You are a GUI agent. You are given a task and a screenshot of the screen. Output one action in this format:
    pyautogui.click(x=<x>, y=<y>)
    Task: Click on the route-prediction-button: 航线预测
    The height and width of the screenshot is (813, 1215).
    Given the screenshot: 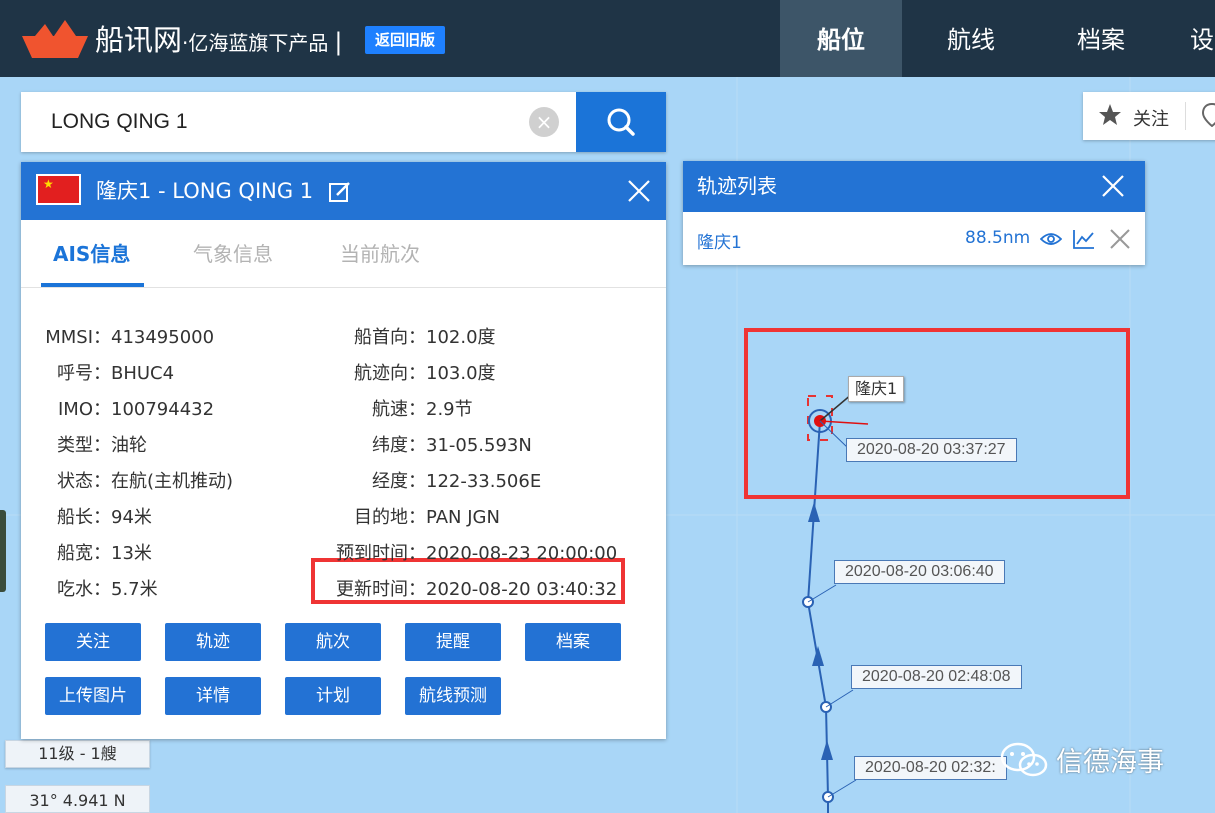 What is the action you would take?
    pyautogui.click(x=453, y=696)
    